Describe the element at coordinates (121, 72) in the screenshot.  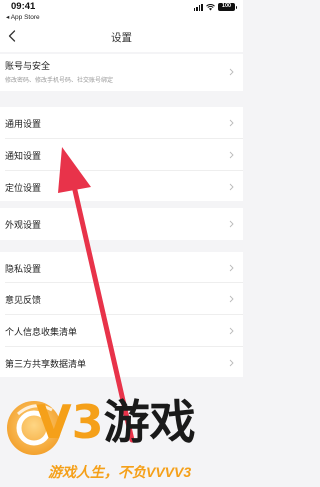
I see `settings-item-account-security: 账号与安全 修改密码、修改手机号码、社交账号绑定` at that location.